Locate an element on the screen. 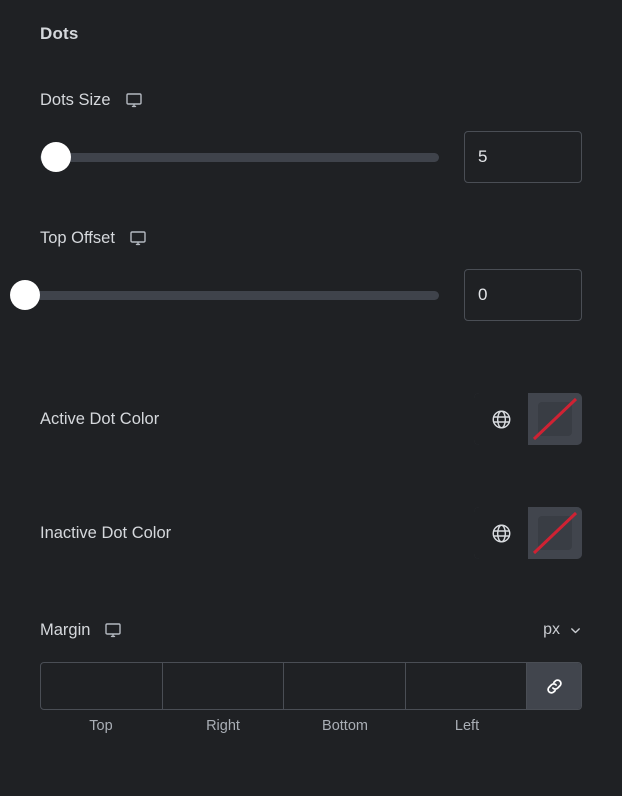 The width and height of the screenshot is (622, 796). margin-left-input is located at coordinates (465, 686).